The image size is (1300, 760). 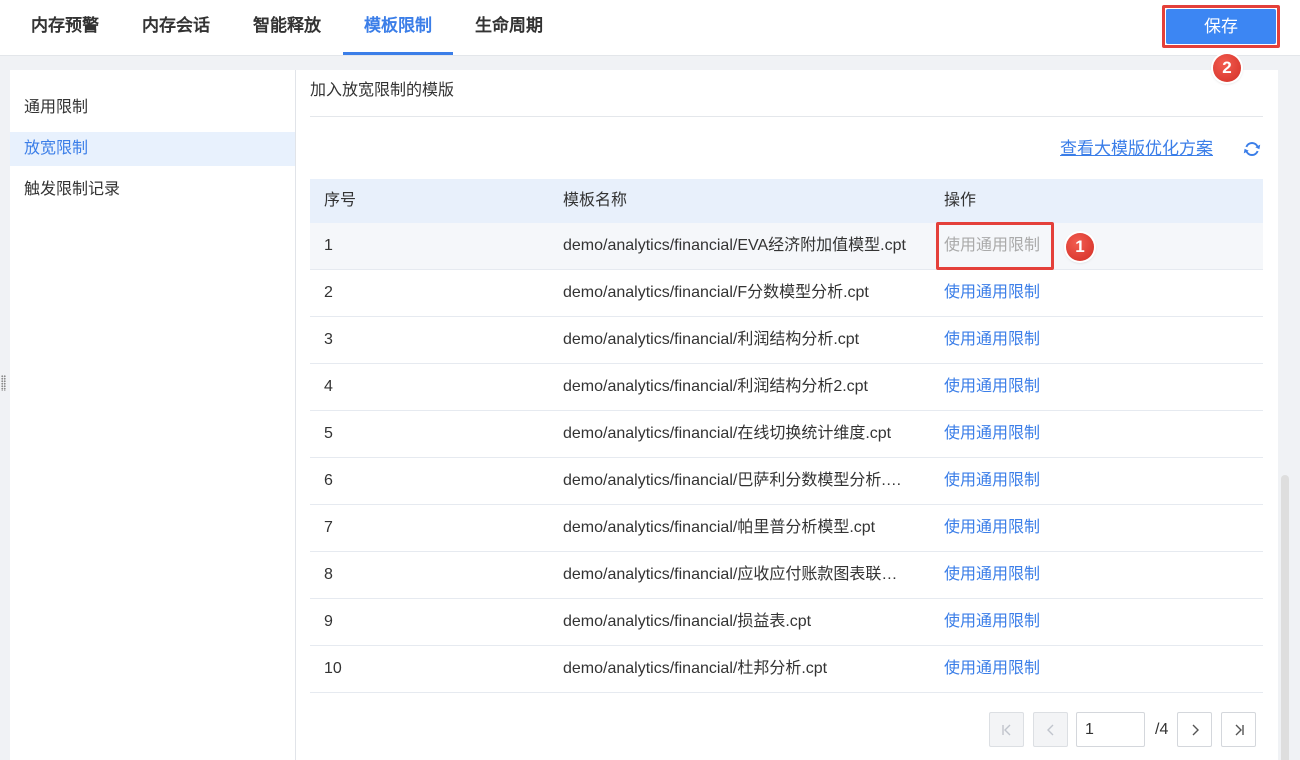 What do you see at coordinates (1110, 729) in the screenshot?
I see `page-number-input` at bounding box center [1110, 729].